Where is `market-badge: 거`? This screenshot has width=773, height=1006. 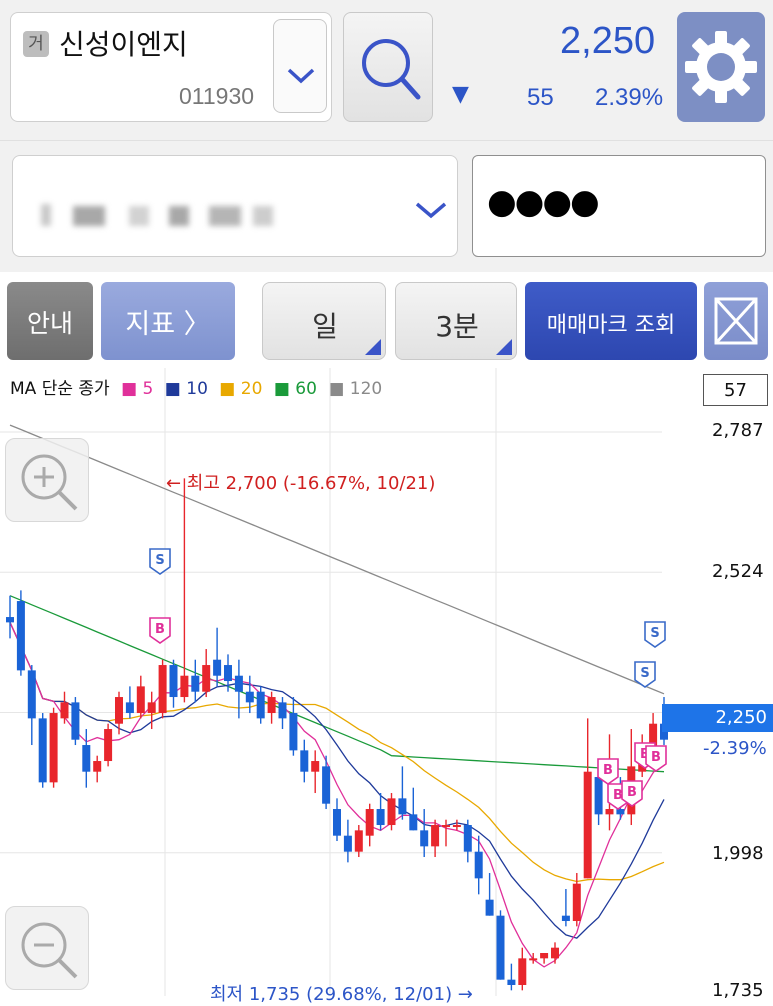
market-badge: 거 is located at coordinates (36, 44).